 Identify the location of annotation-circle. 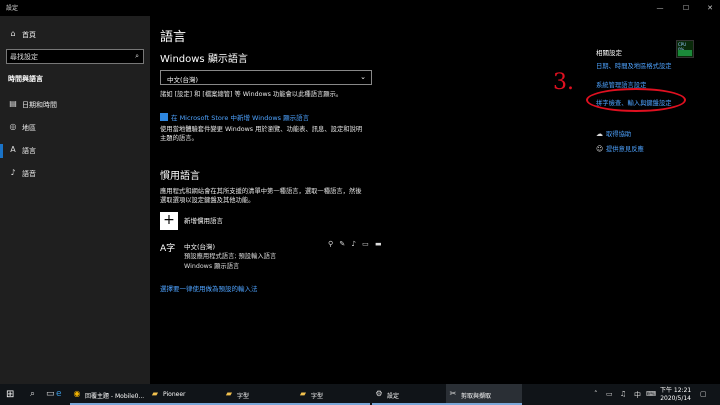
(636, 100).